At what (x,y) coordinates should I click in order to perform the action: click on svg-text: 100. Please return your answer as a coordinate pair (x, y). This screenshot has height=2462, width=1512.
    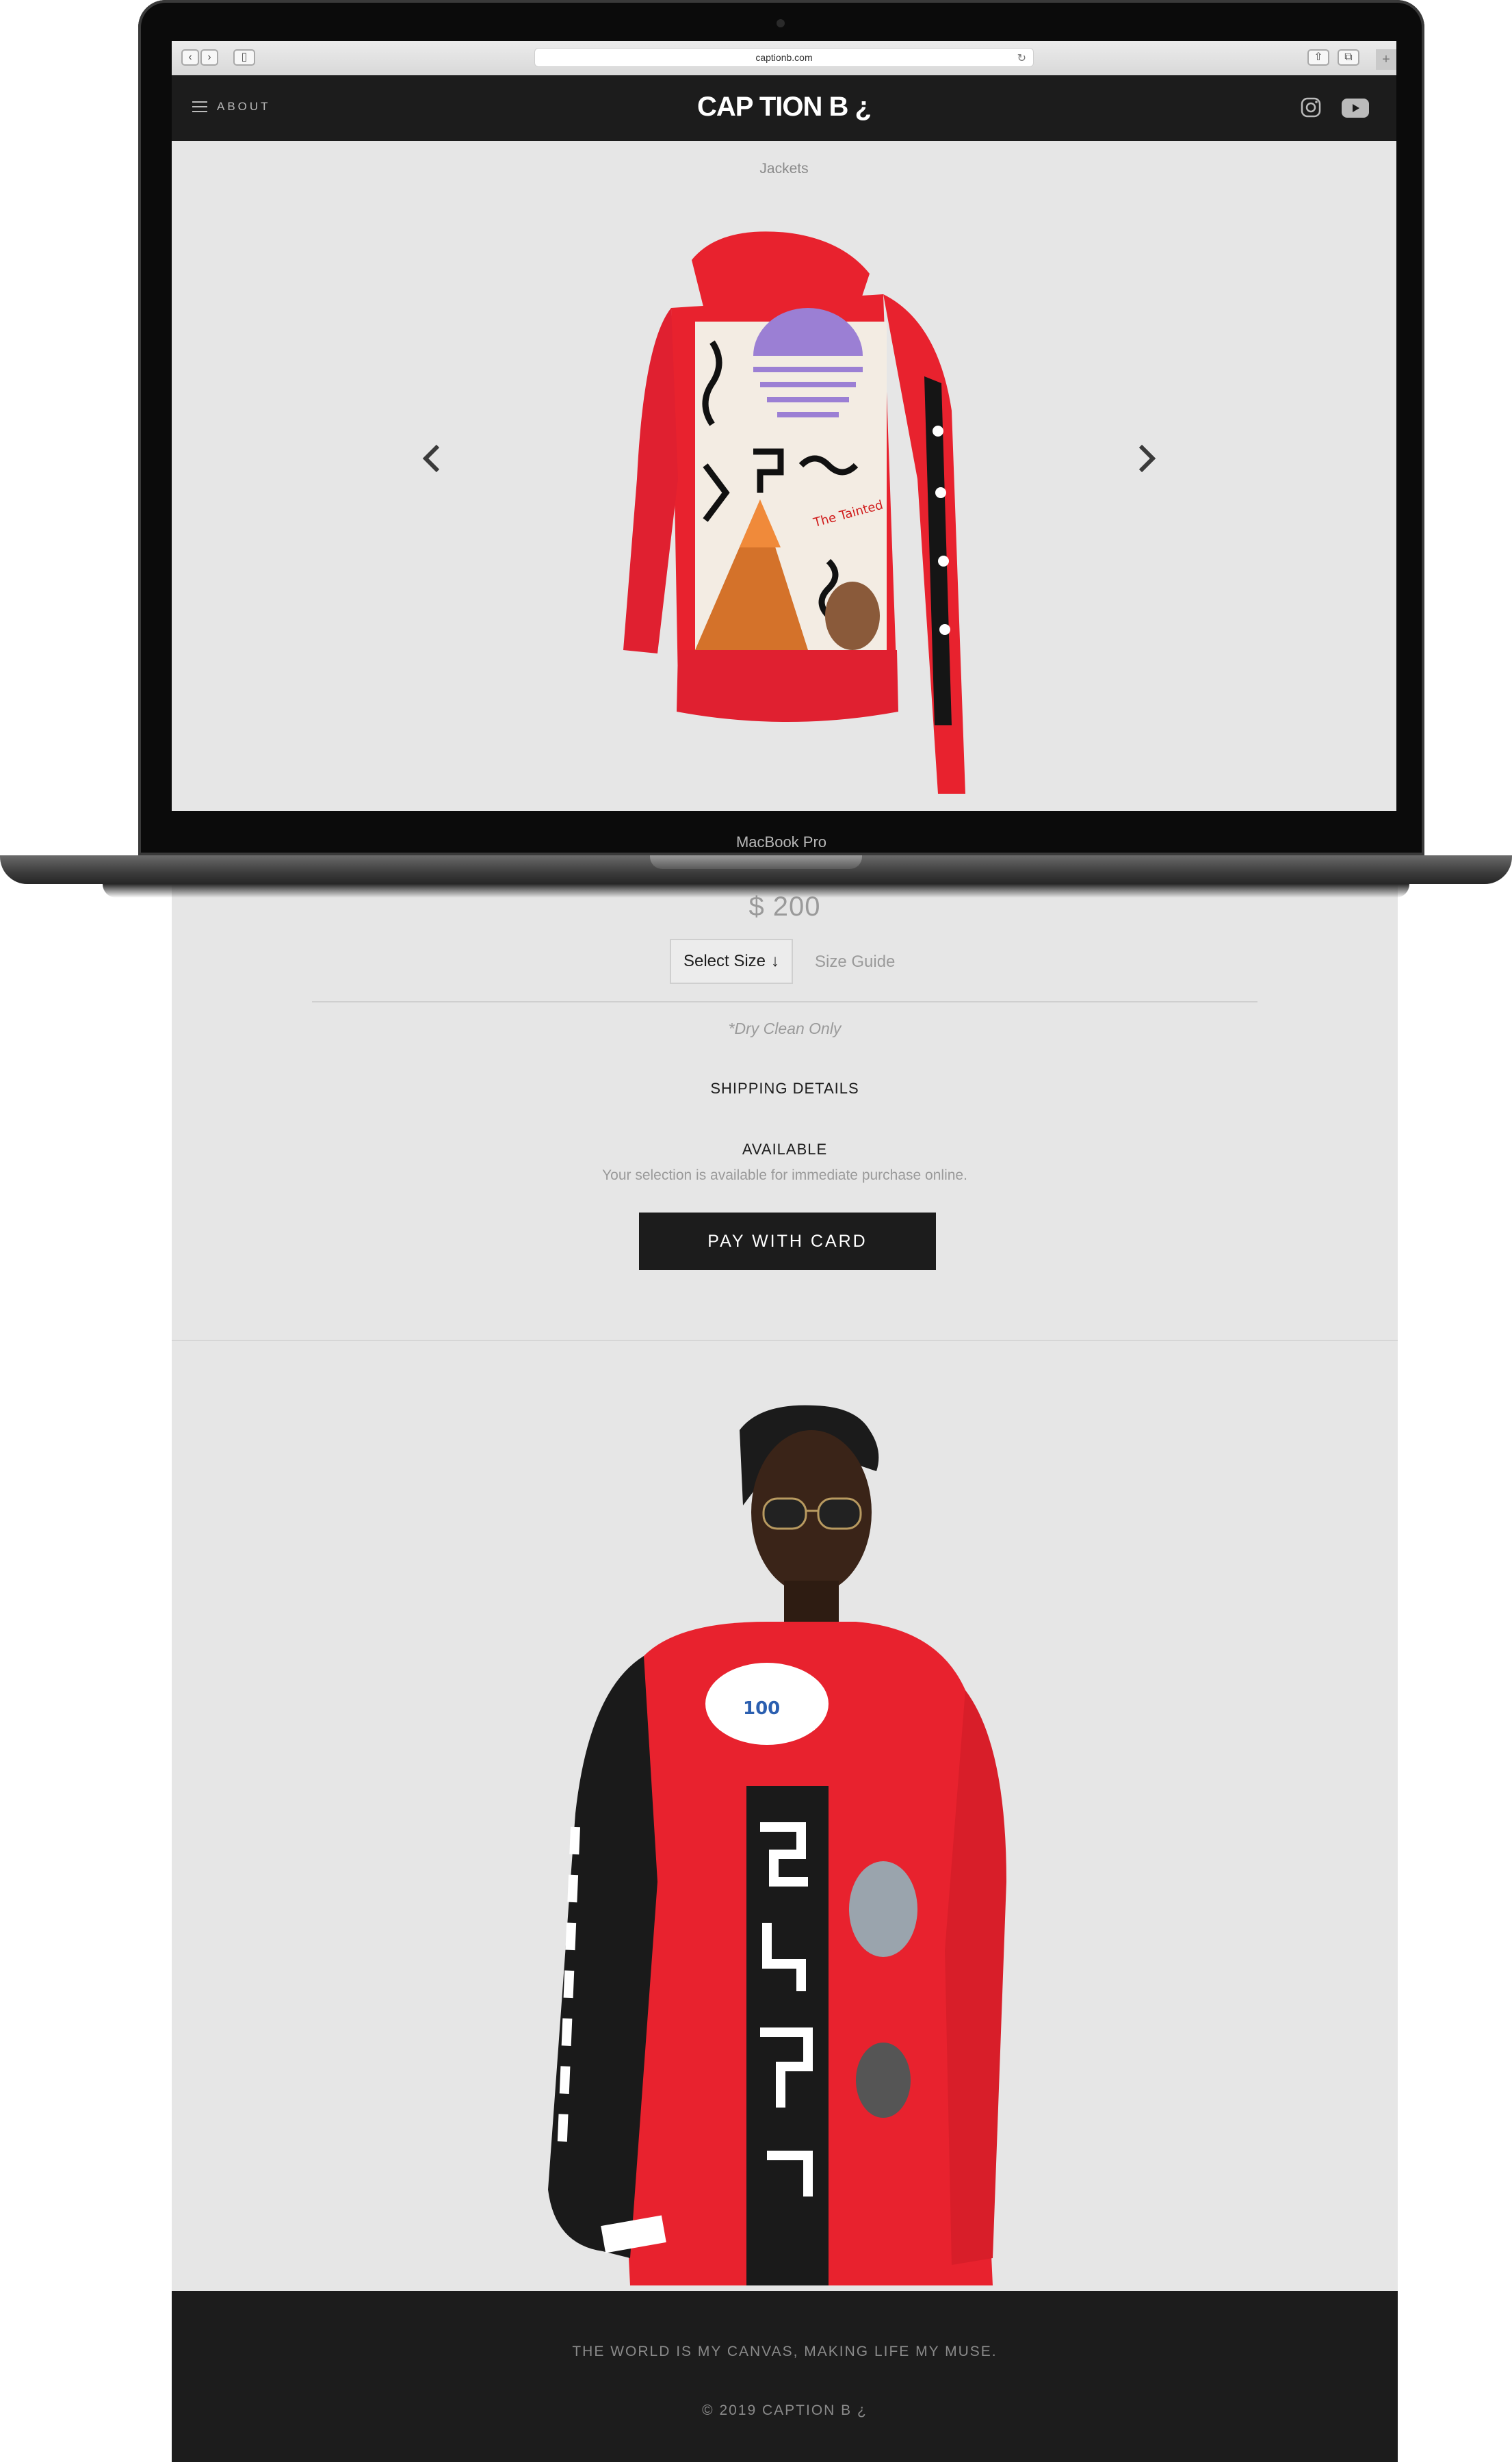
    Looking at the image, I should click on (761, 1709).